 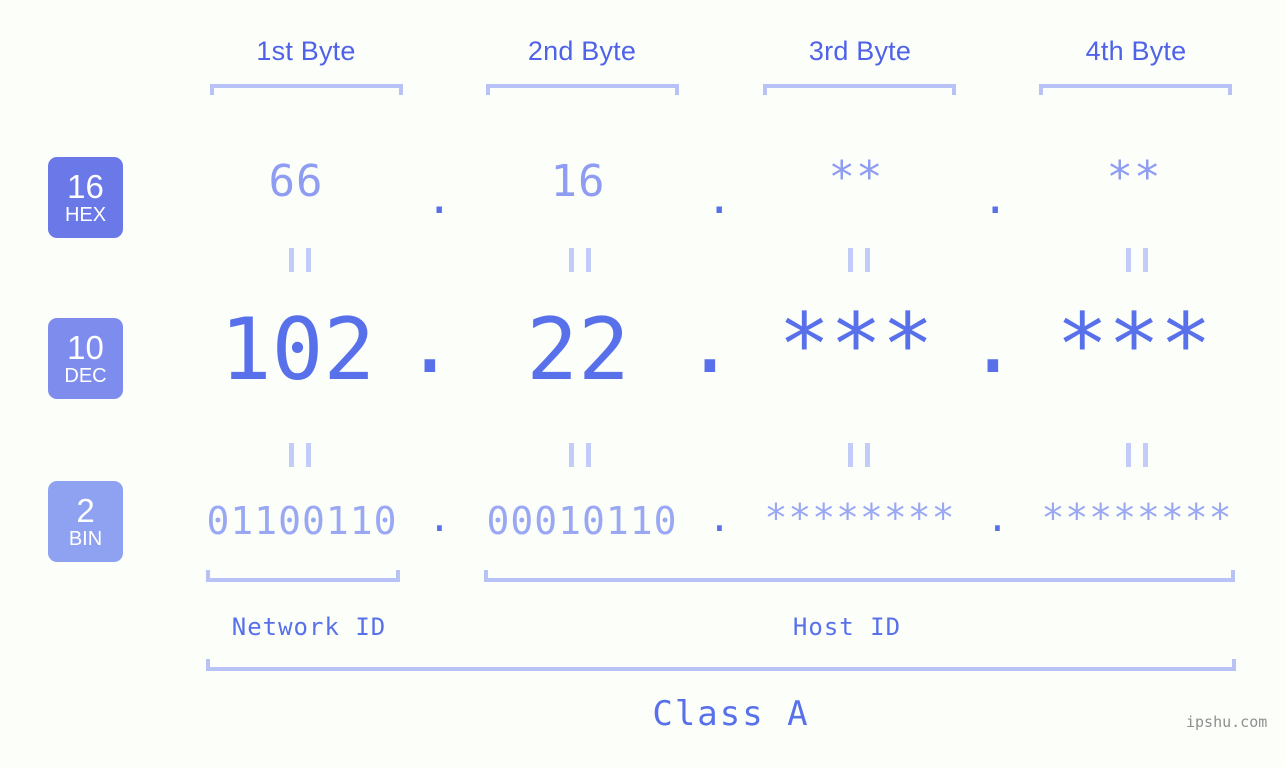 I want to click on byte-header-label-1: 1st Byte, so click(x=306, y=51).